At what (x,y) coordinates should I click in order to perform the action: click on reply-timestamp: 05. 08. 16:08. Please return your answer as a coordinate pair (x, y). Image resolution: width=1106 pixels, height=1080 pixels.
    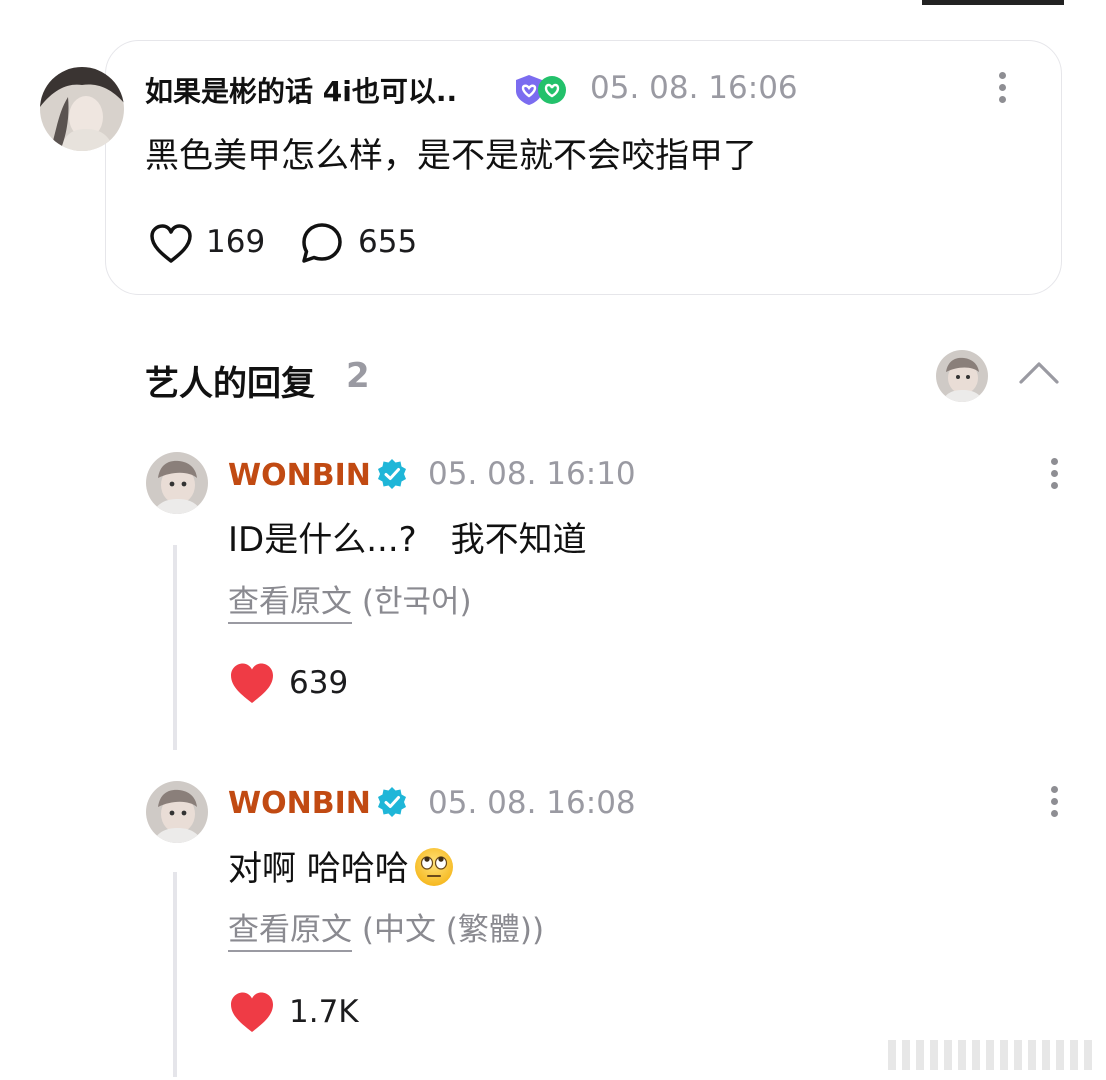
    Looking at the image, I should click on (532, 803).